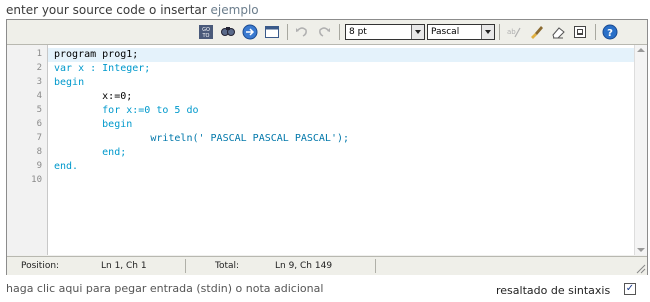  I want to click on code-line: writeln(' PASCAL PASCAL PASCAL');, so click(202, 138).